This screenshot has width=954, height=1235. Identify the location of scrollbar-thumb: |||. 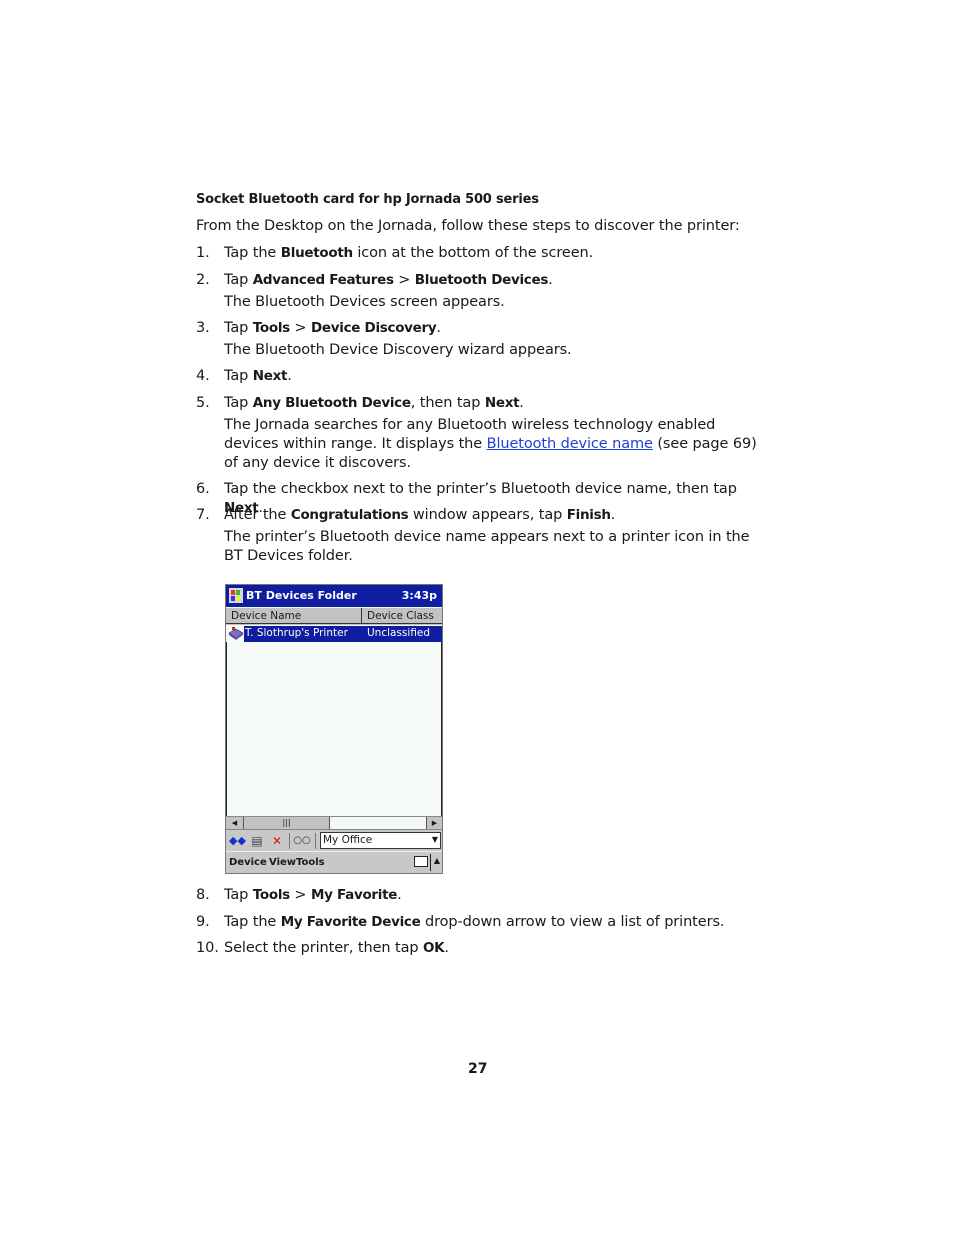
(287, 823).